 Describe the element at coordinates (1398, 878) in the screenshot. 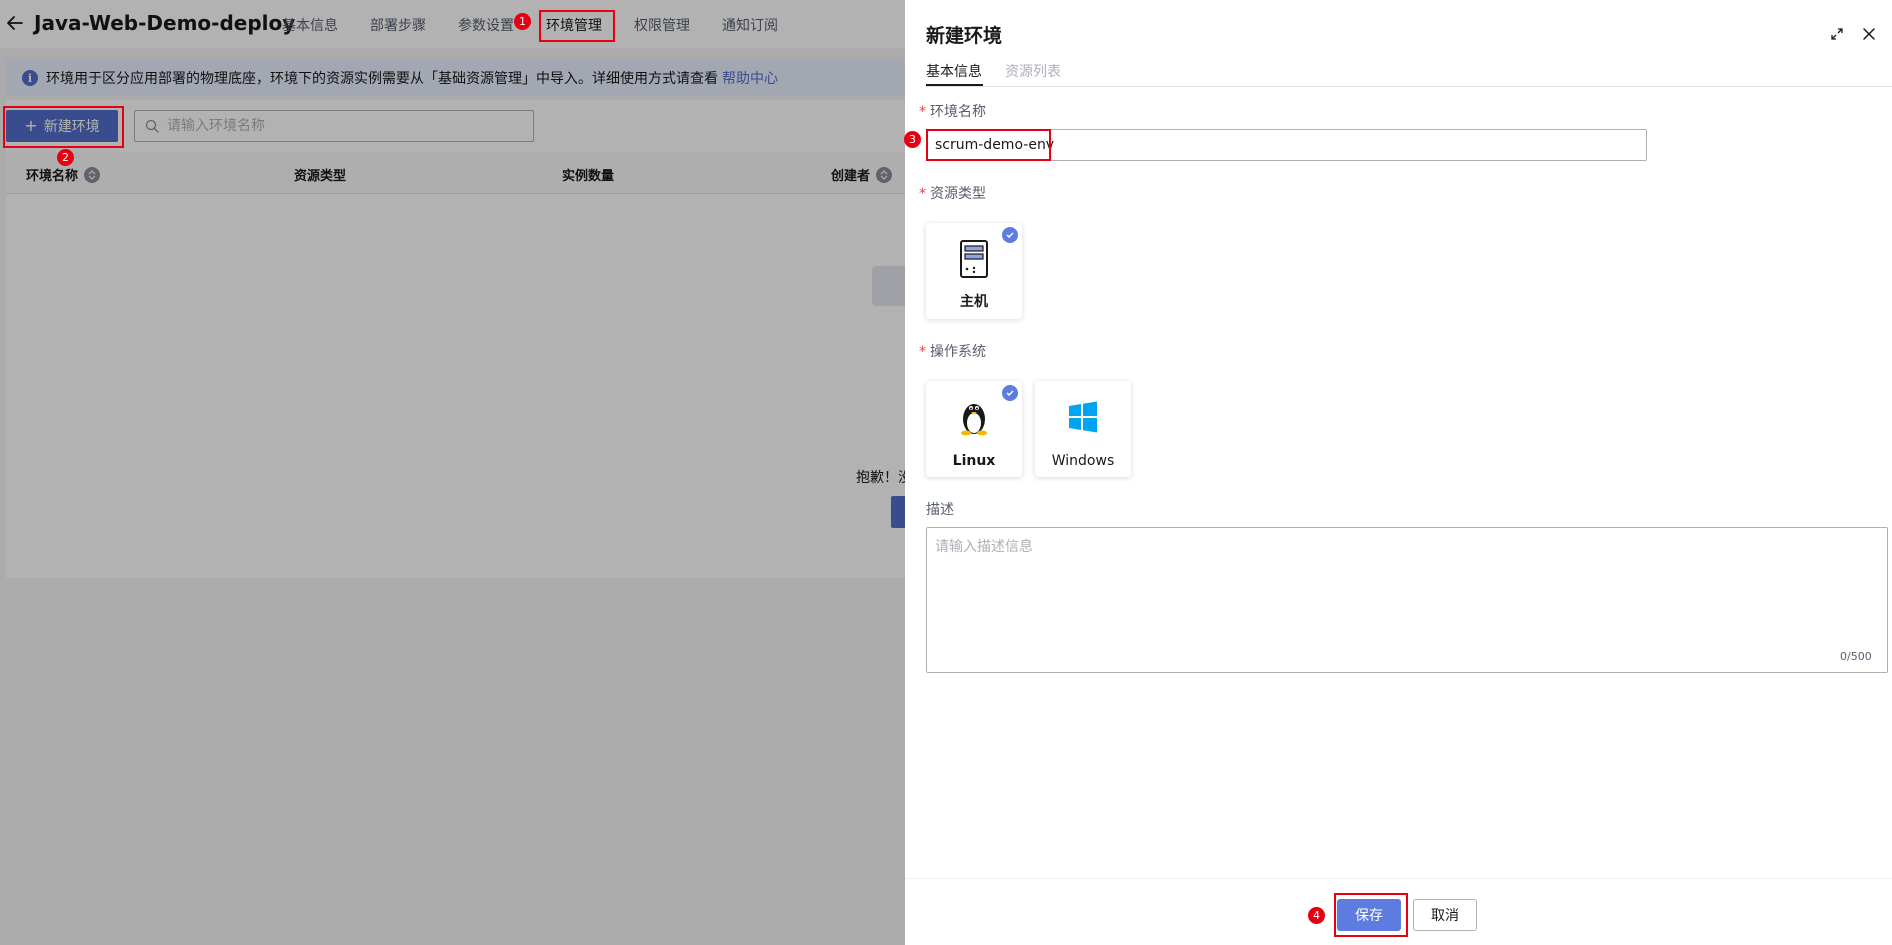

I see `footer-divider` at that location.